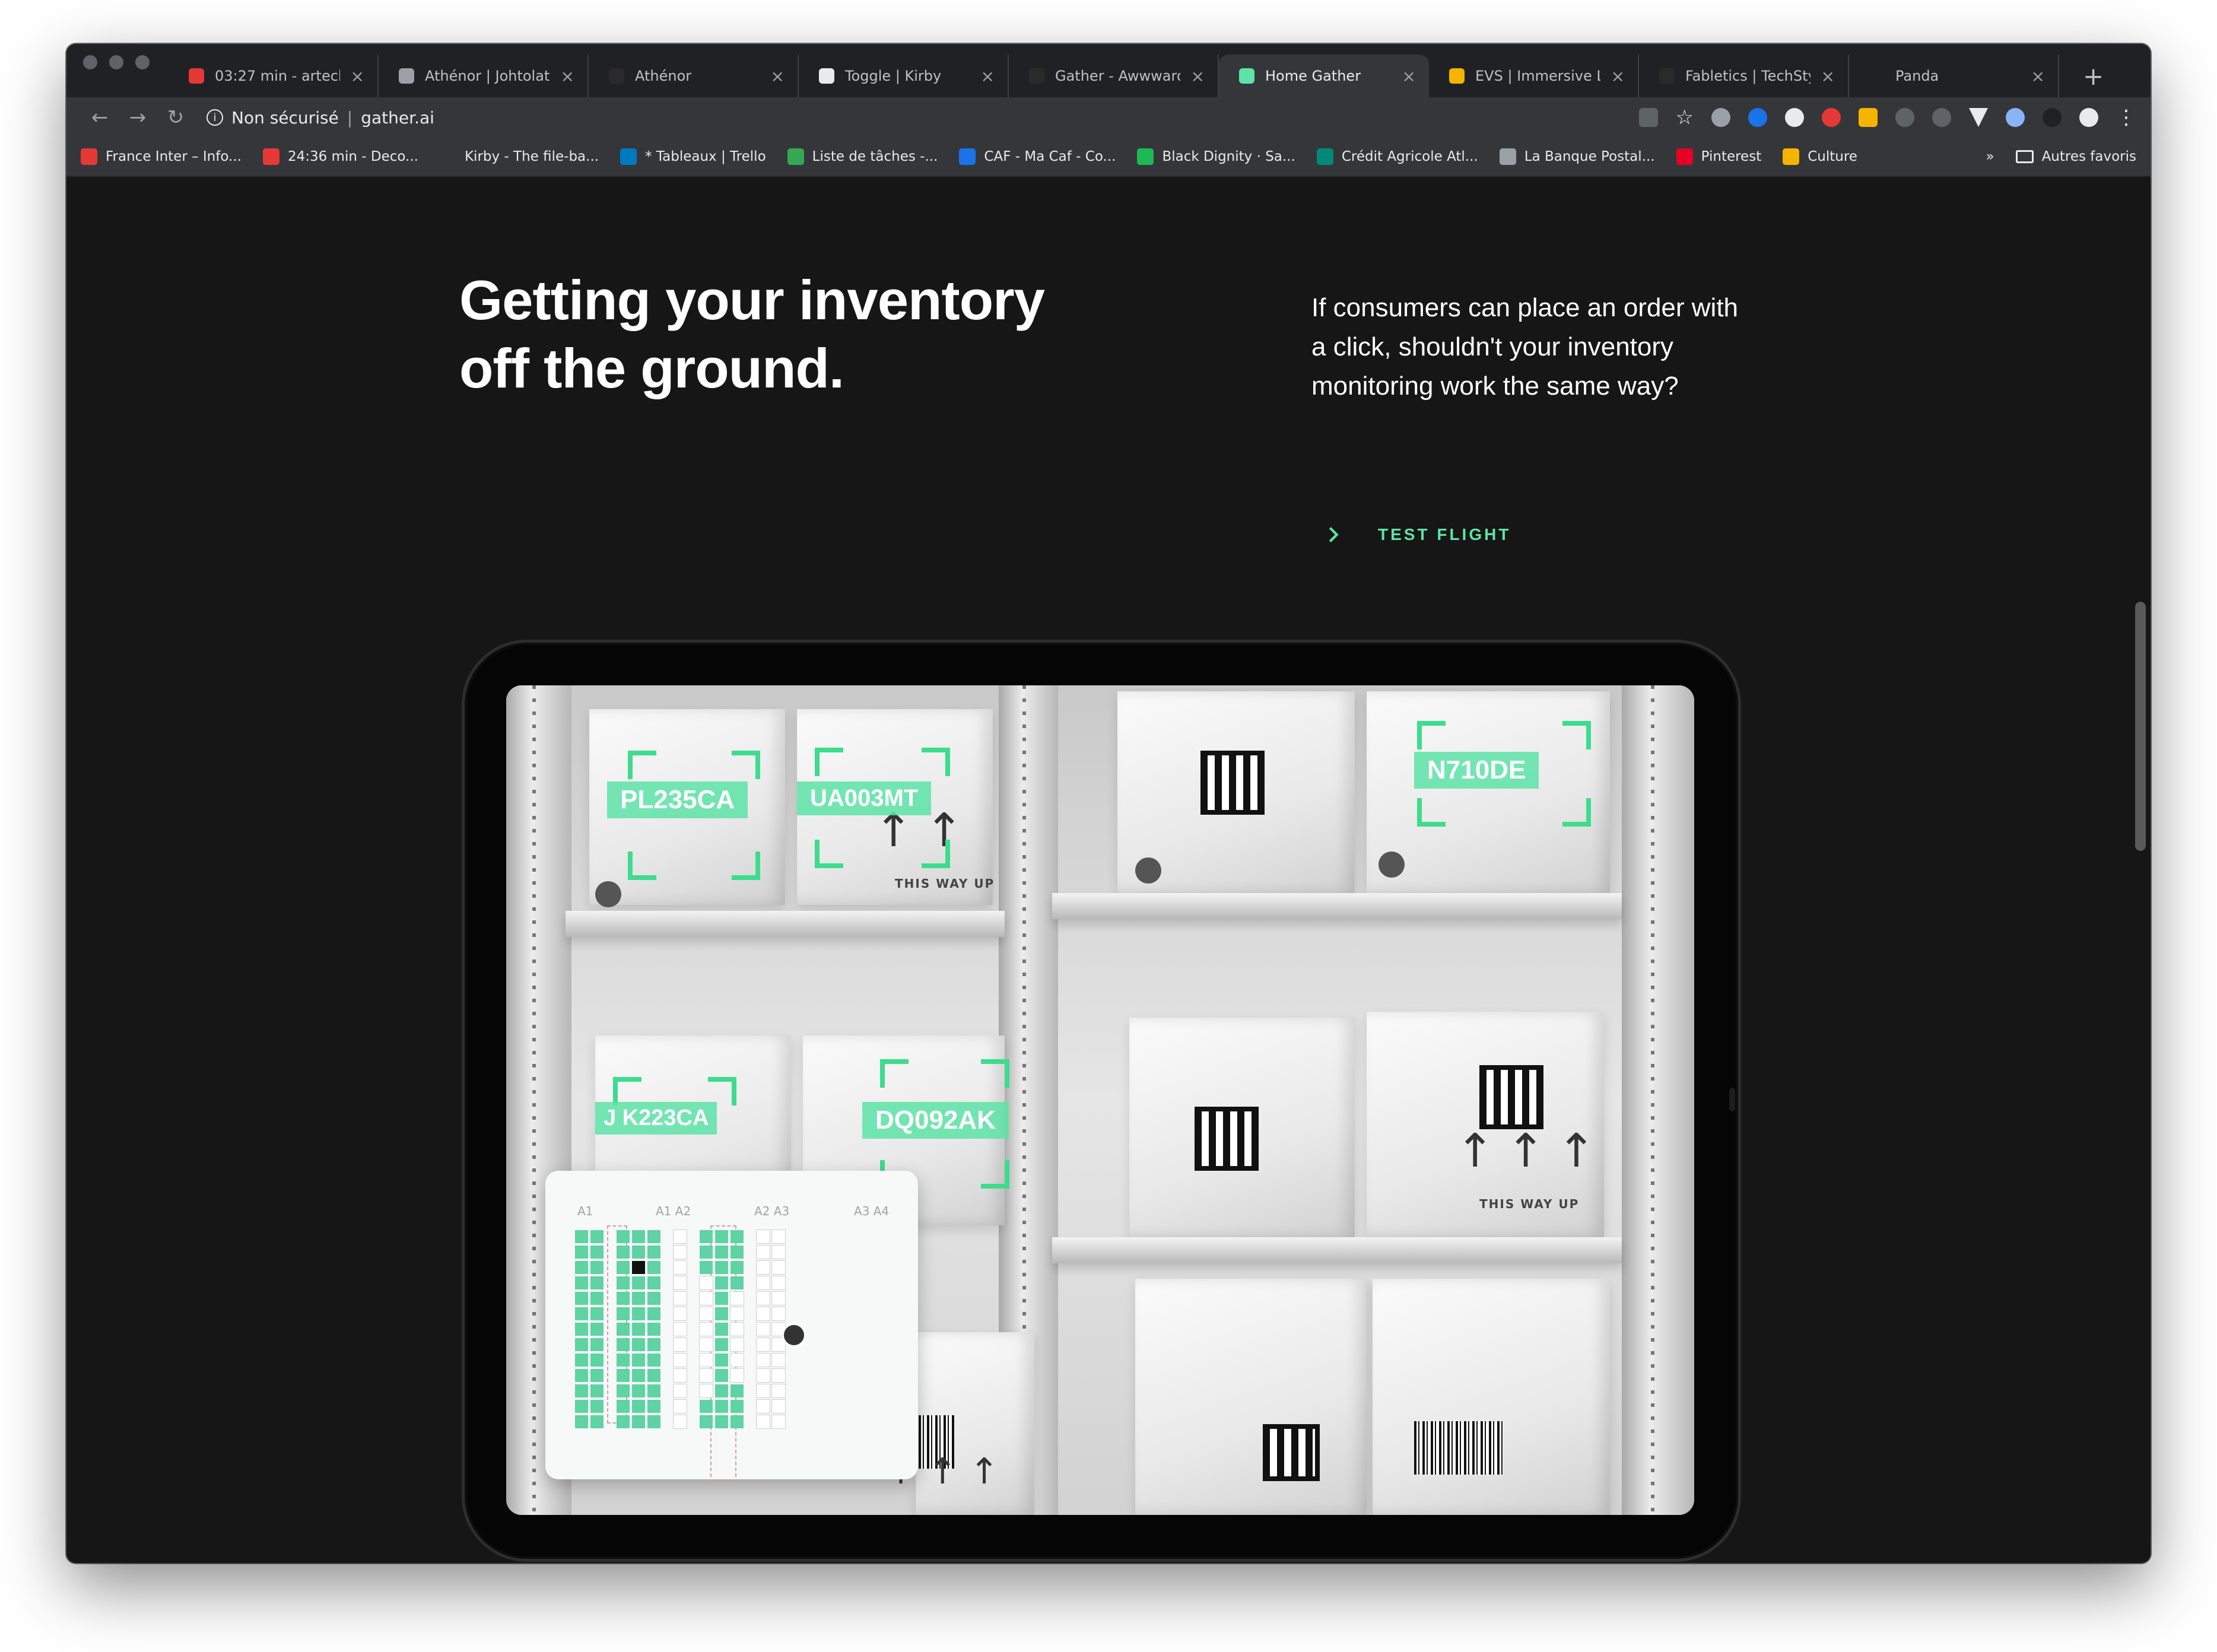  Describe the element at coordinates (673, 1211) in the screenshot. I see `column-label: A1 A2` at that location.